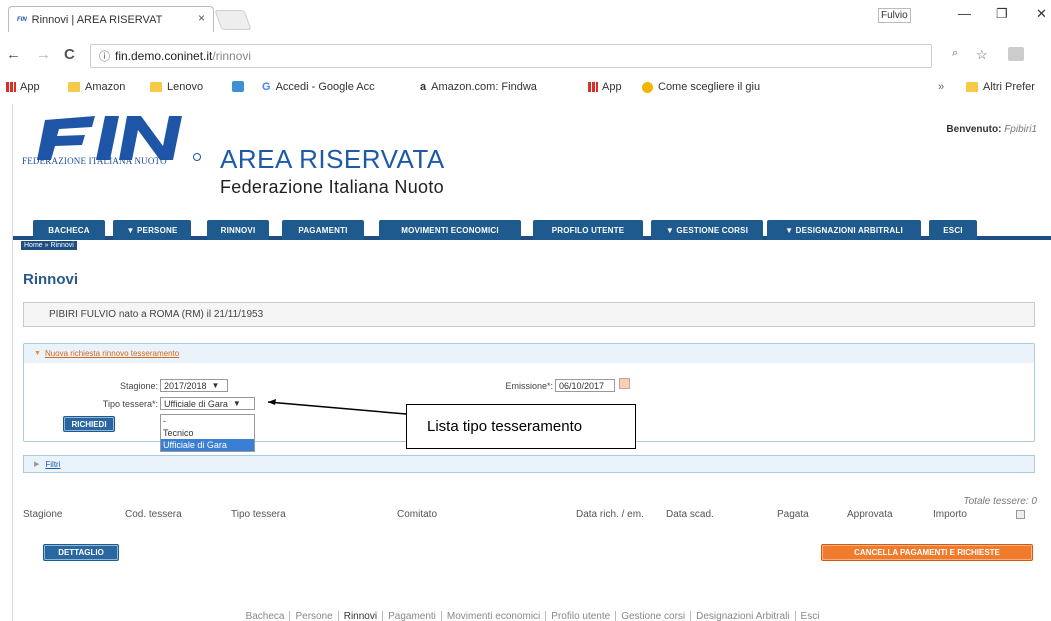 This screenshot has height=621, width=1051. Describe the element at coordinates (337, 407) in the screenshot. I see `callout-connector` at that location.